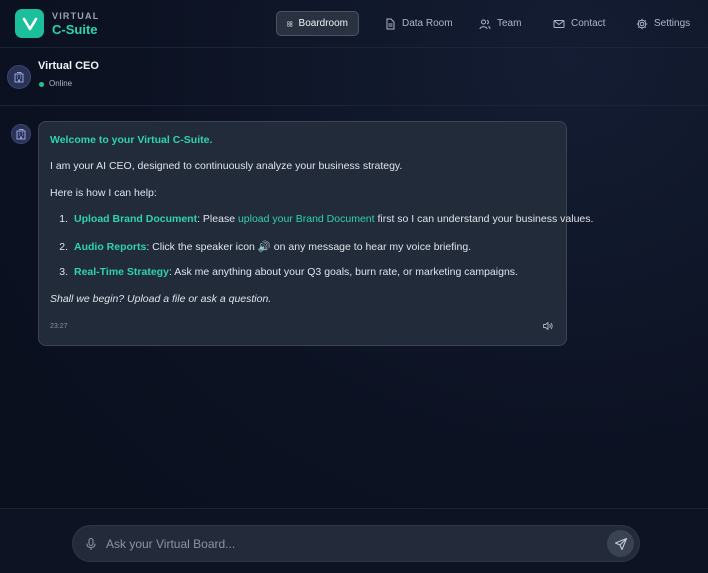 The height and width of the screenshot is (573, 708). What do you see at coordinates (136, 219) in the screenshot?
I see `item-title: Upload Brand Document` at bounding box center [136, 219].